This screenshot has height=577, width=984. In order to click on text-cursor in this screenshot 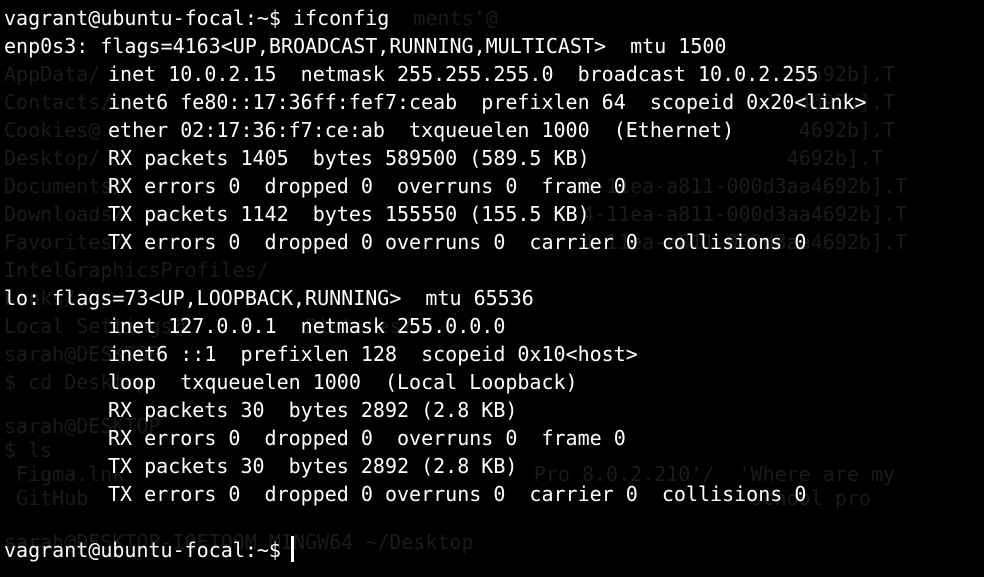, I will do `click(292, 549)`.